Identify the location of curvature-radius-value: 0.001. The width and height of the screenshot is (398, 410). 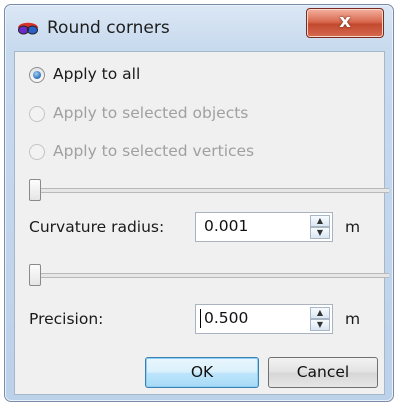
(226, 226).